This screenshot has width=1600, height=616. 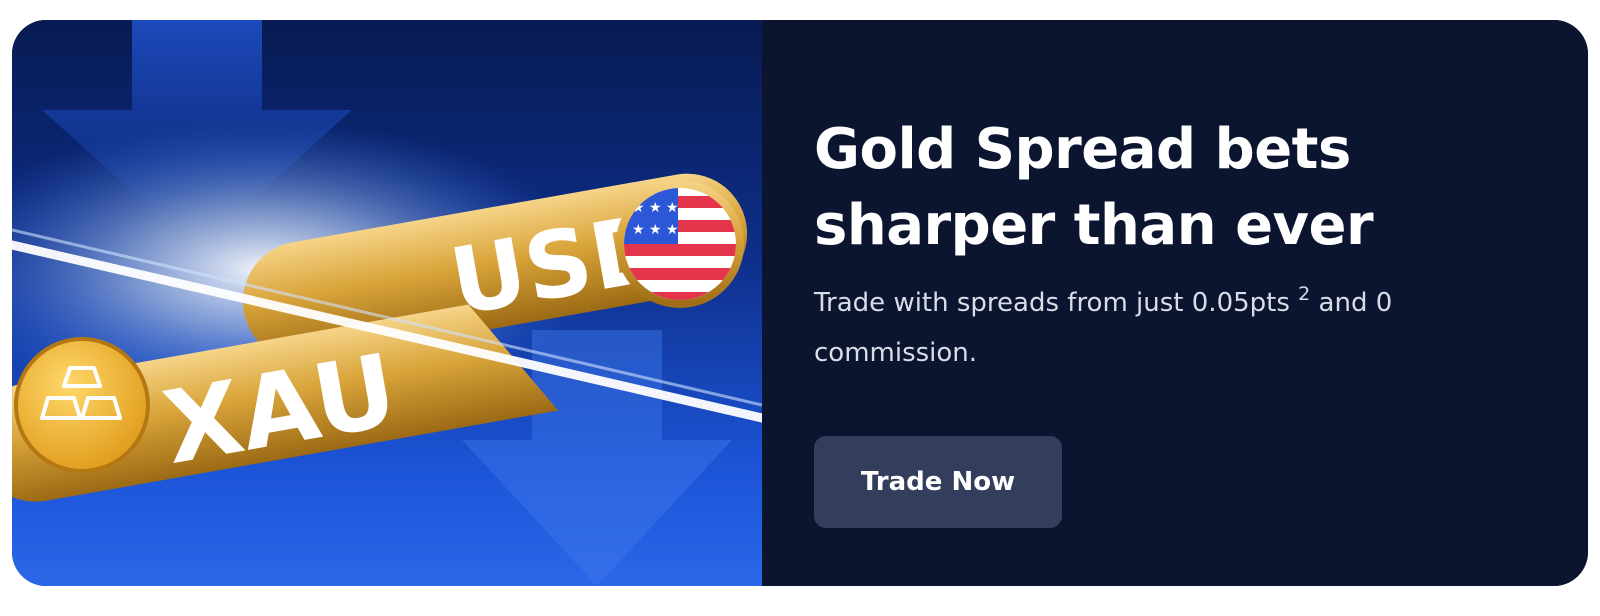 What do you see at coordinates (938, 482) in the screenshot?
I see `trade-now-button: Trade Now` at bounding box center [938, 482].